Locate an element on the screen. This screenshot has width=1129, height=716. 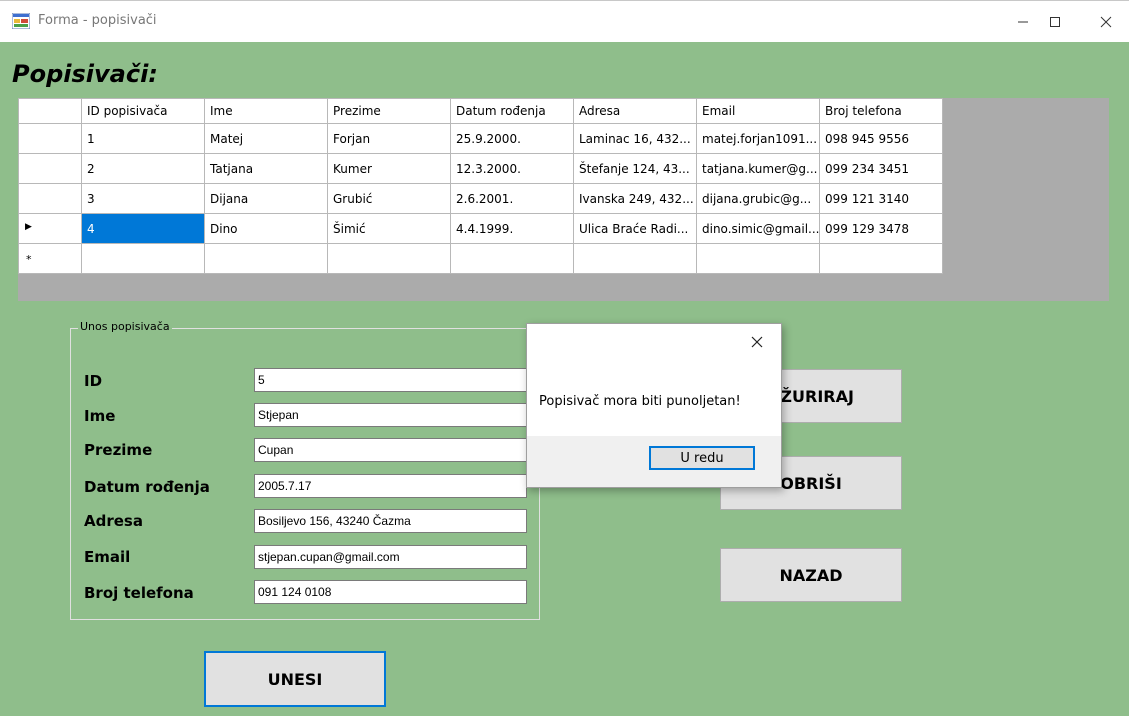
nazad-button: NAZAD is located at coordinates (811, 575).